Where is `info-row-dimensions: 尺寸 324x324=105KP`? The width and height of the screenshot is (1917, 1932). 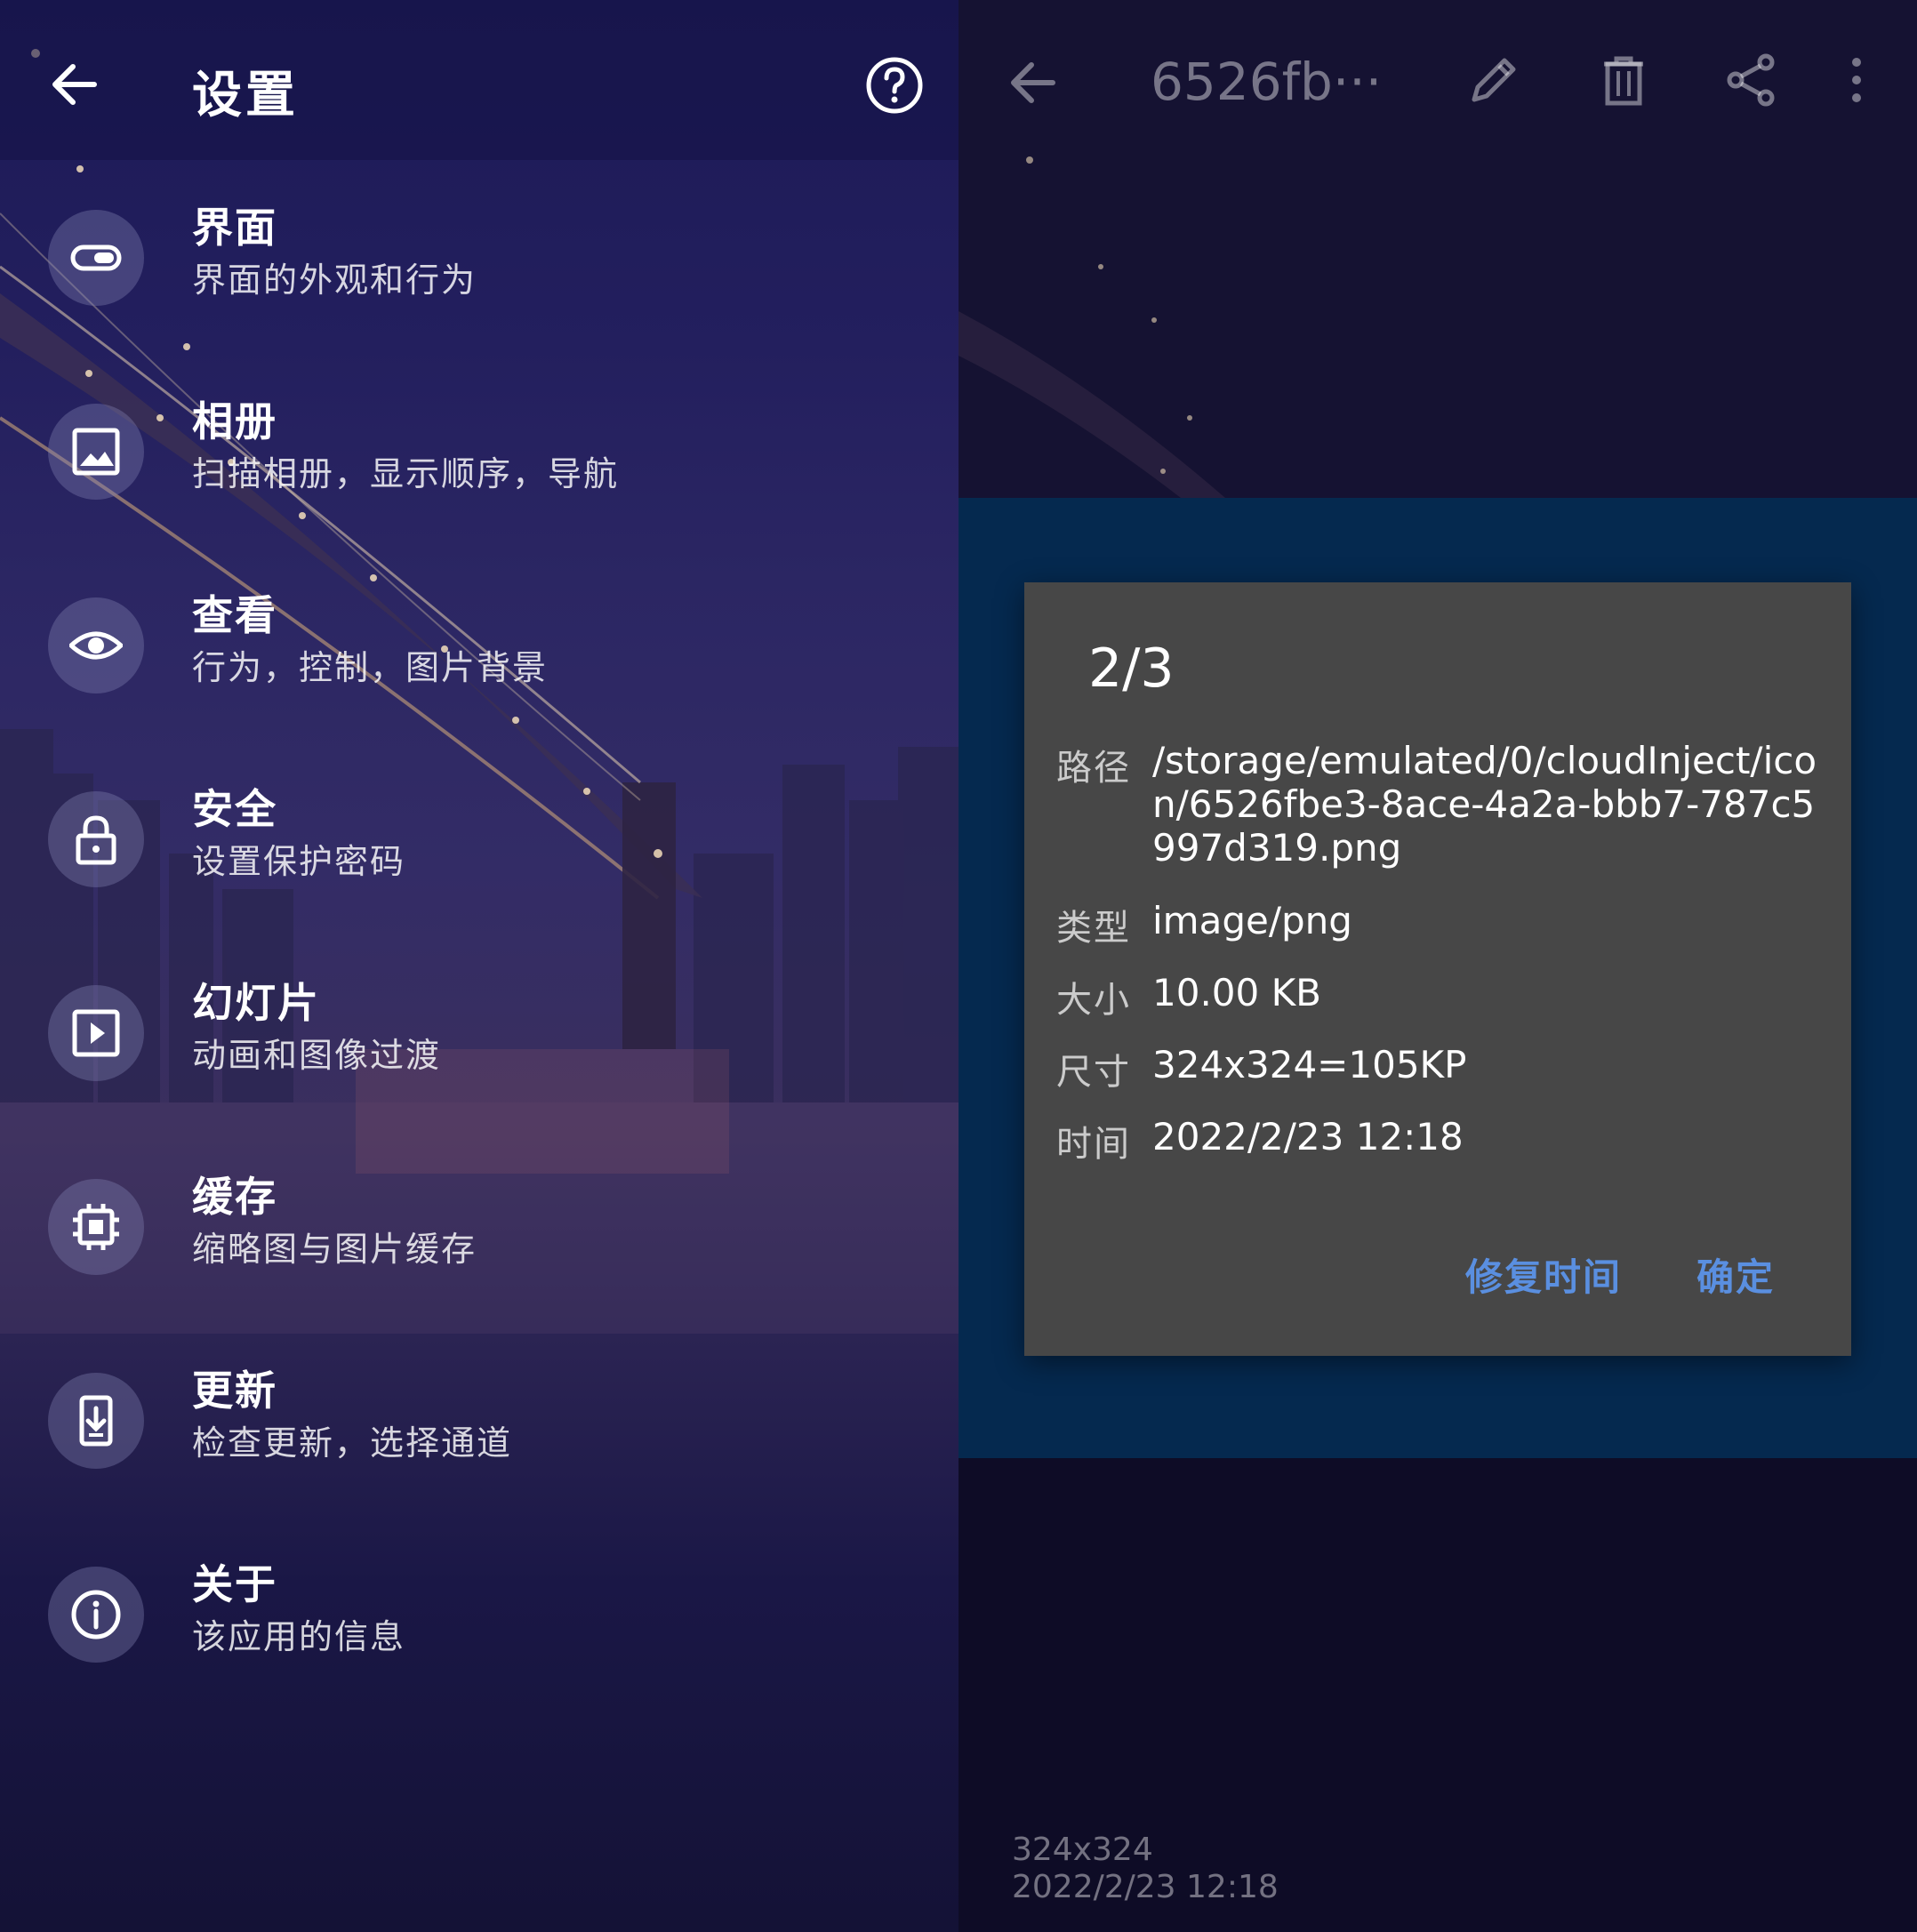 info-row-dimensions: 尺寸 324x324=105KP is located at coordinates (1438, 1068).